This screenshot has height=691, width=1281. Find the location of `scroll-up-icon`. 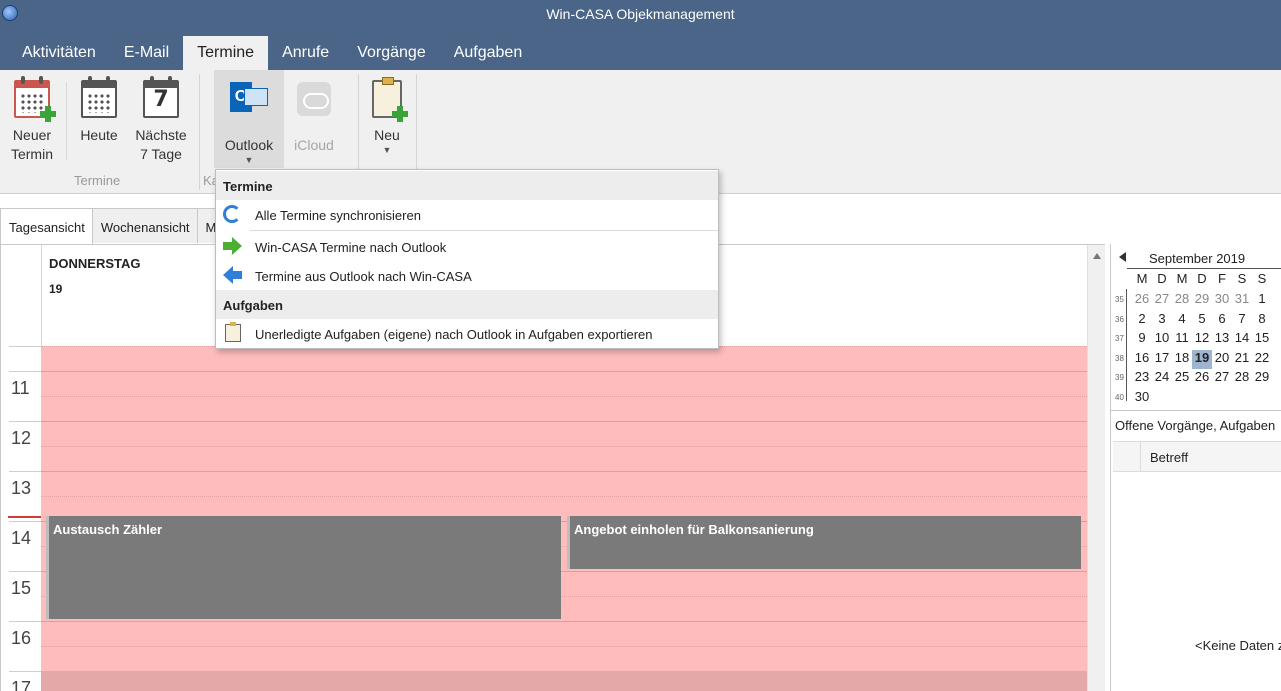

scroll-up-icon is located at coordinates (1097, 256).